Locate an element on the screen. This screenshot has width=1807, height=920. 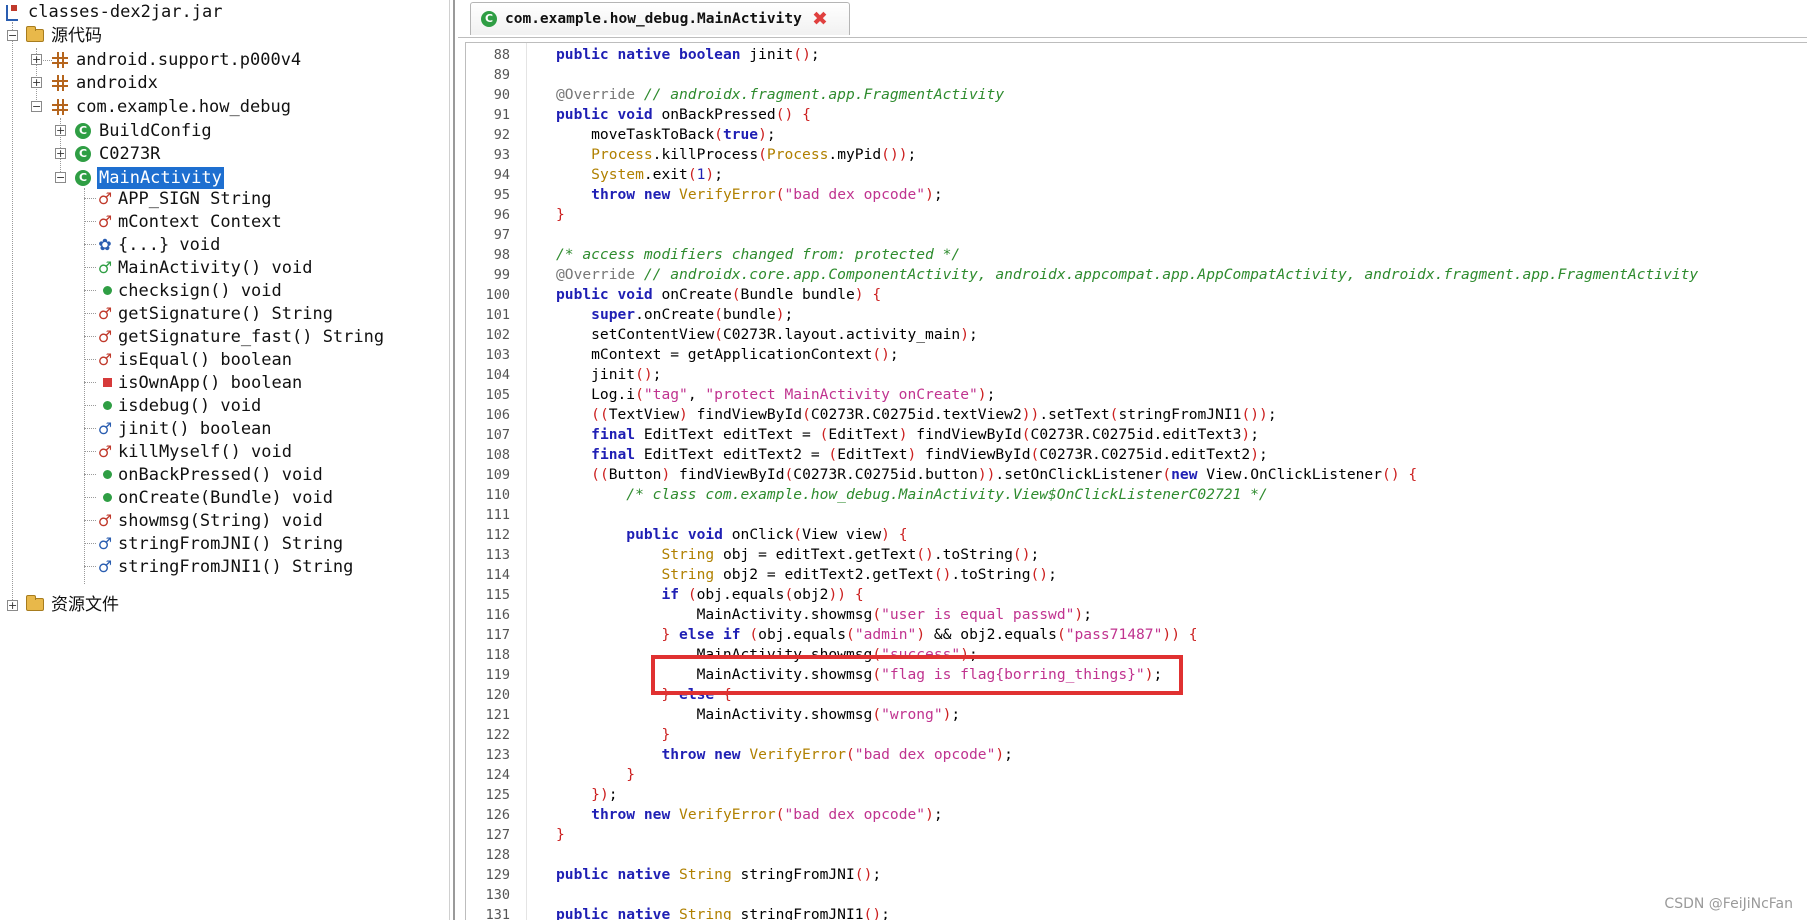
tree-resources-folder: 资源文件 is located at coordinates (73, 604).